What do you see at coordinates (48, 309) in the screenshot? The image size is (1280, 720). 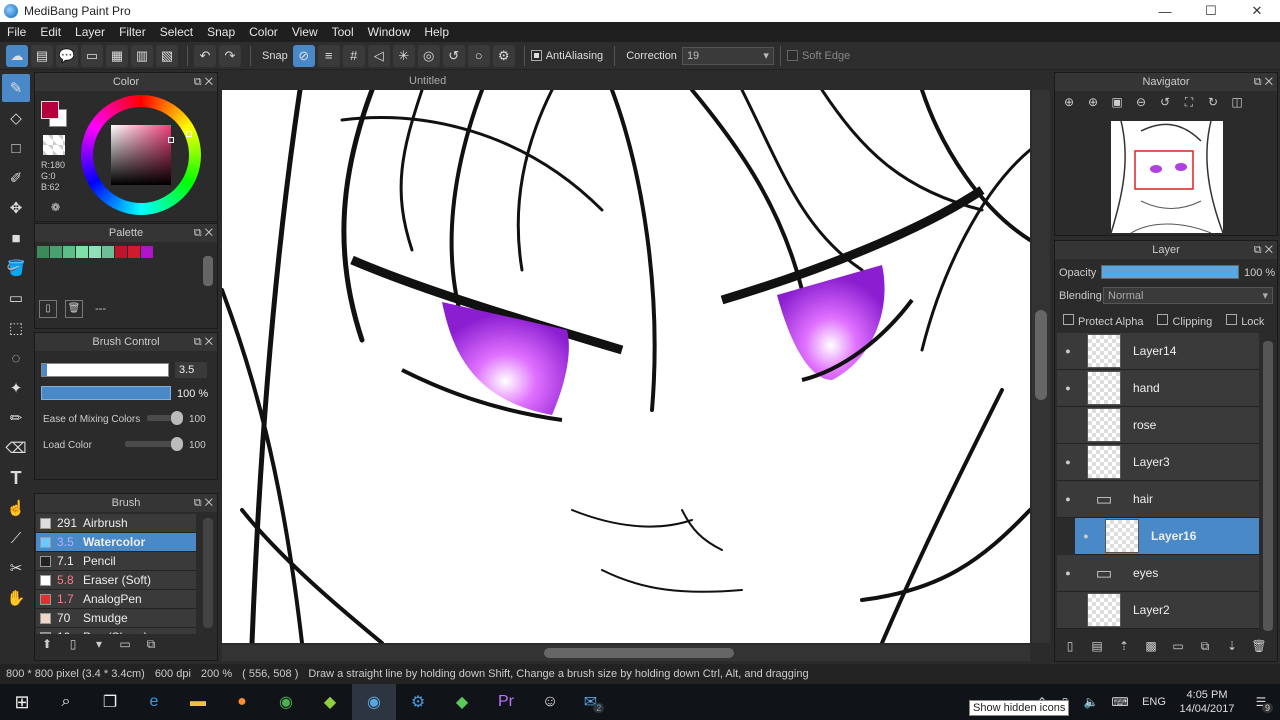 I see `palette-add-icon: ▯` at bounding box center [48, 309].